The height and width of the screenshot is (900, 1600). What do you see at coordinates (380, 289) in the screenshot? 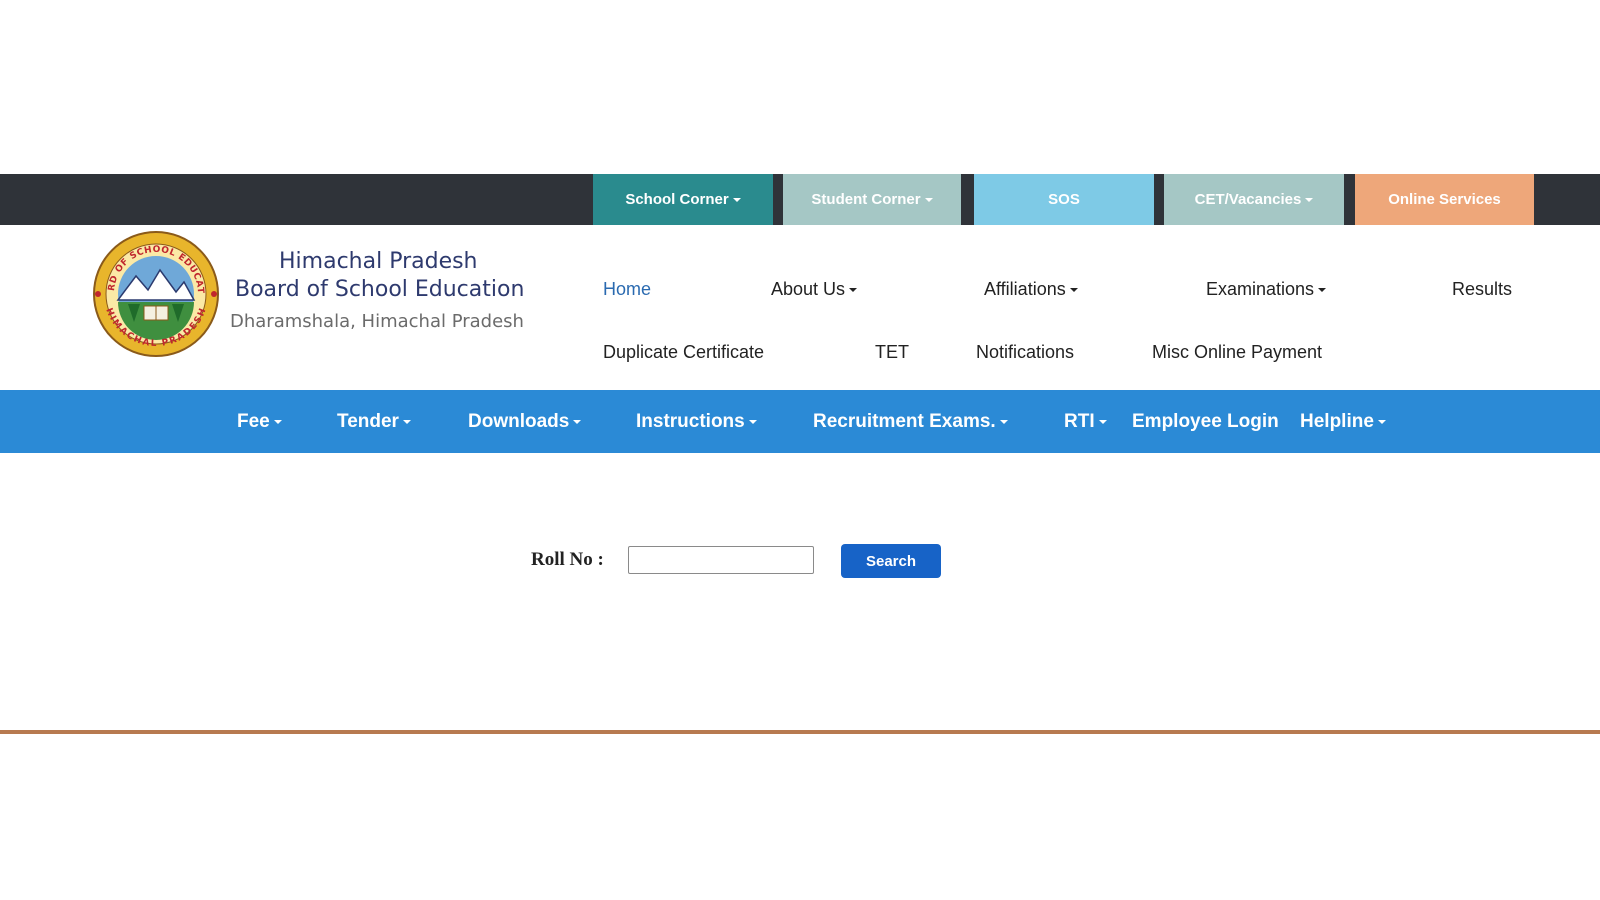
I see `brand-line-2: Board of School Education` at bounding box center [380, 289].